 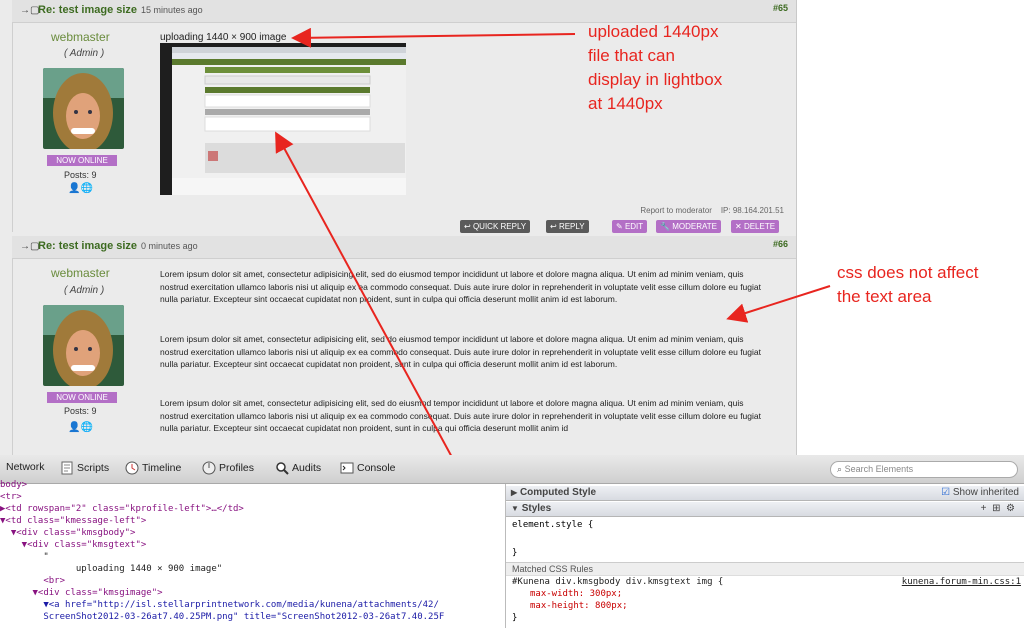 What do you see at coordinates (571, 226) in the screenshot?
I see `reply-label: REPLY` at bounding box center [571, 226].